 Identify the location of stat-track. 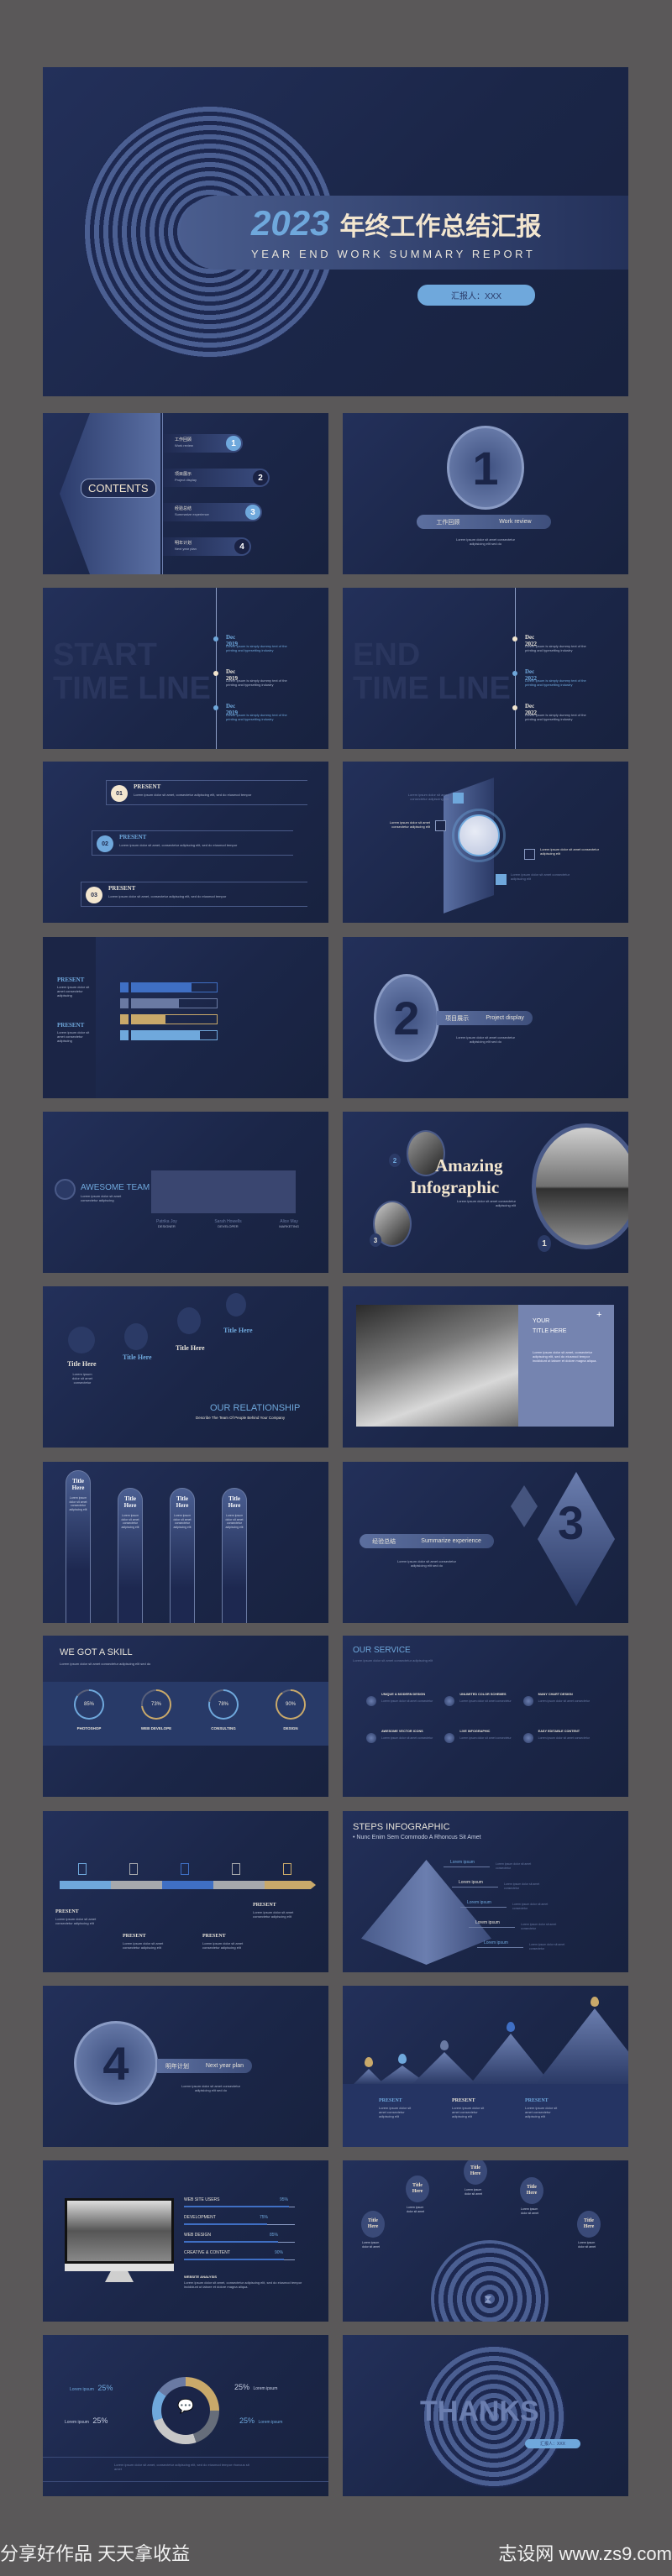
(239, 2224).